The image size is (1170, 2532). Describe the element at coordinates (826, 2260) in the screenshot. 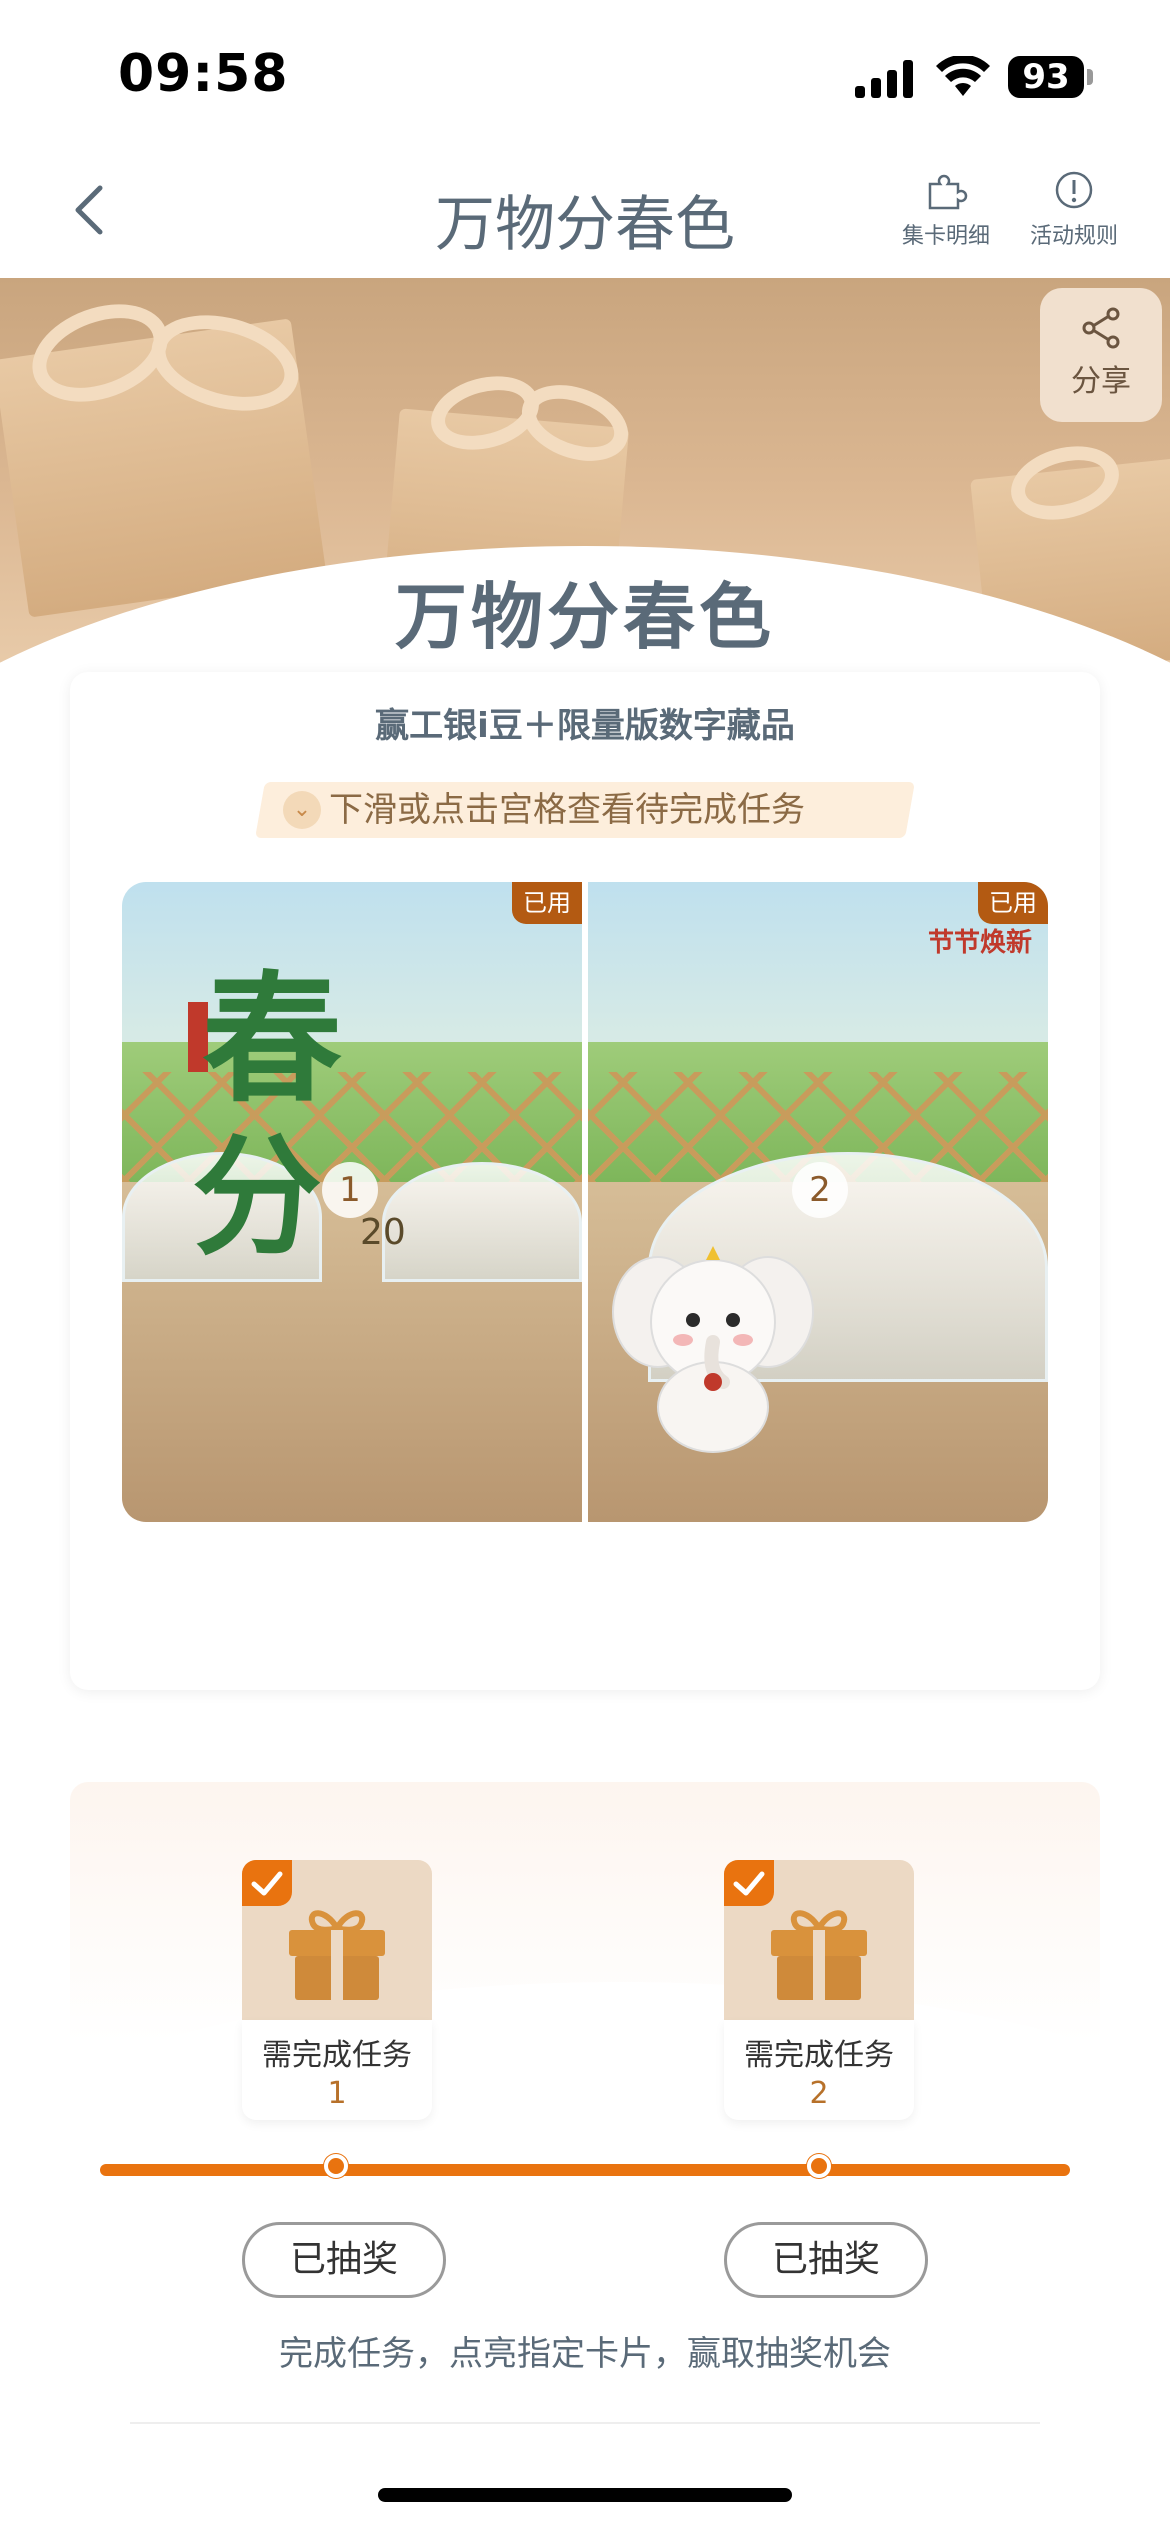

I see `drawn-button-2: 已抽奖` at that location.